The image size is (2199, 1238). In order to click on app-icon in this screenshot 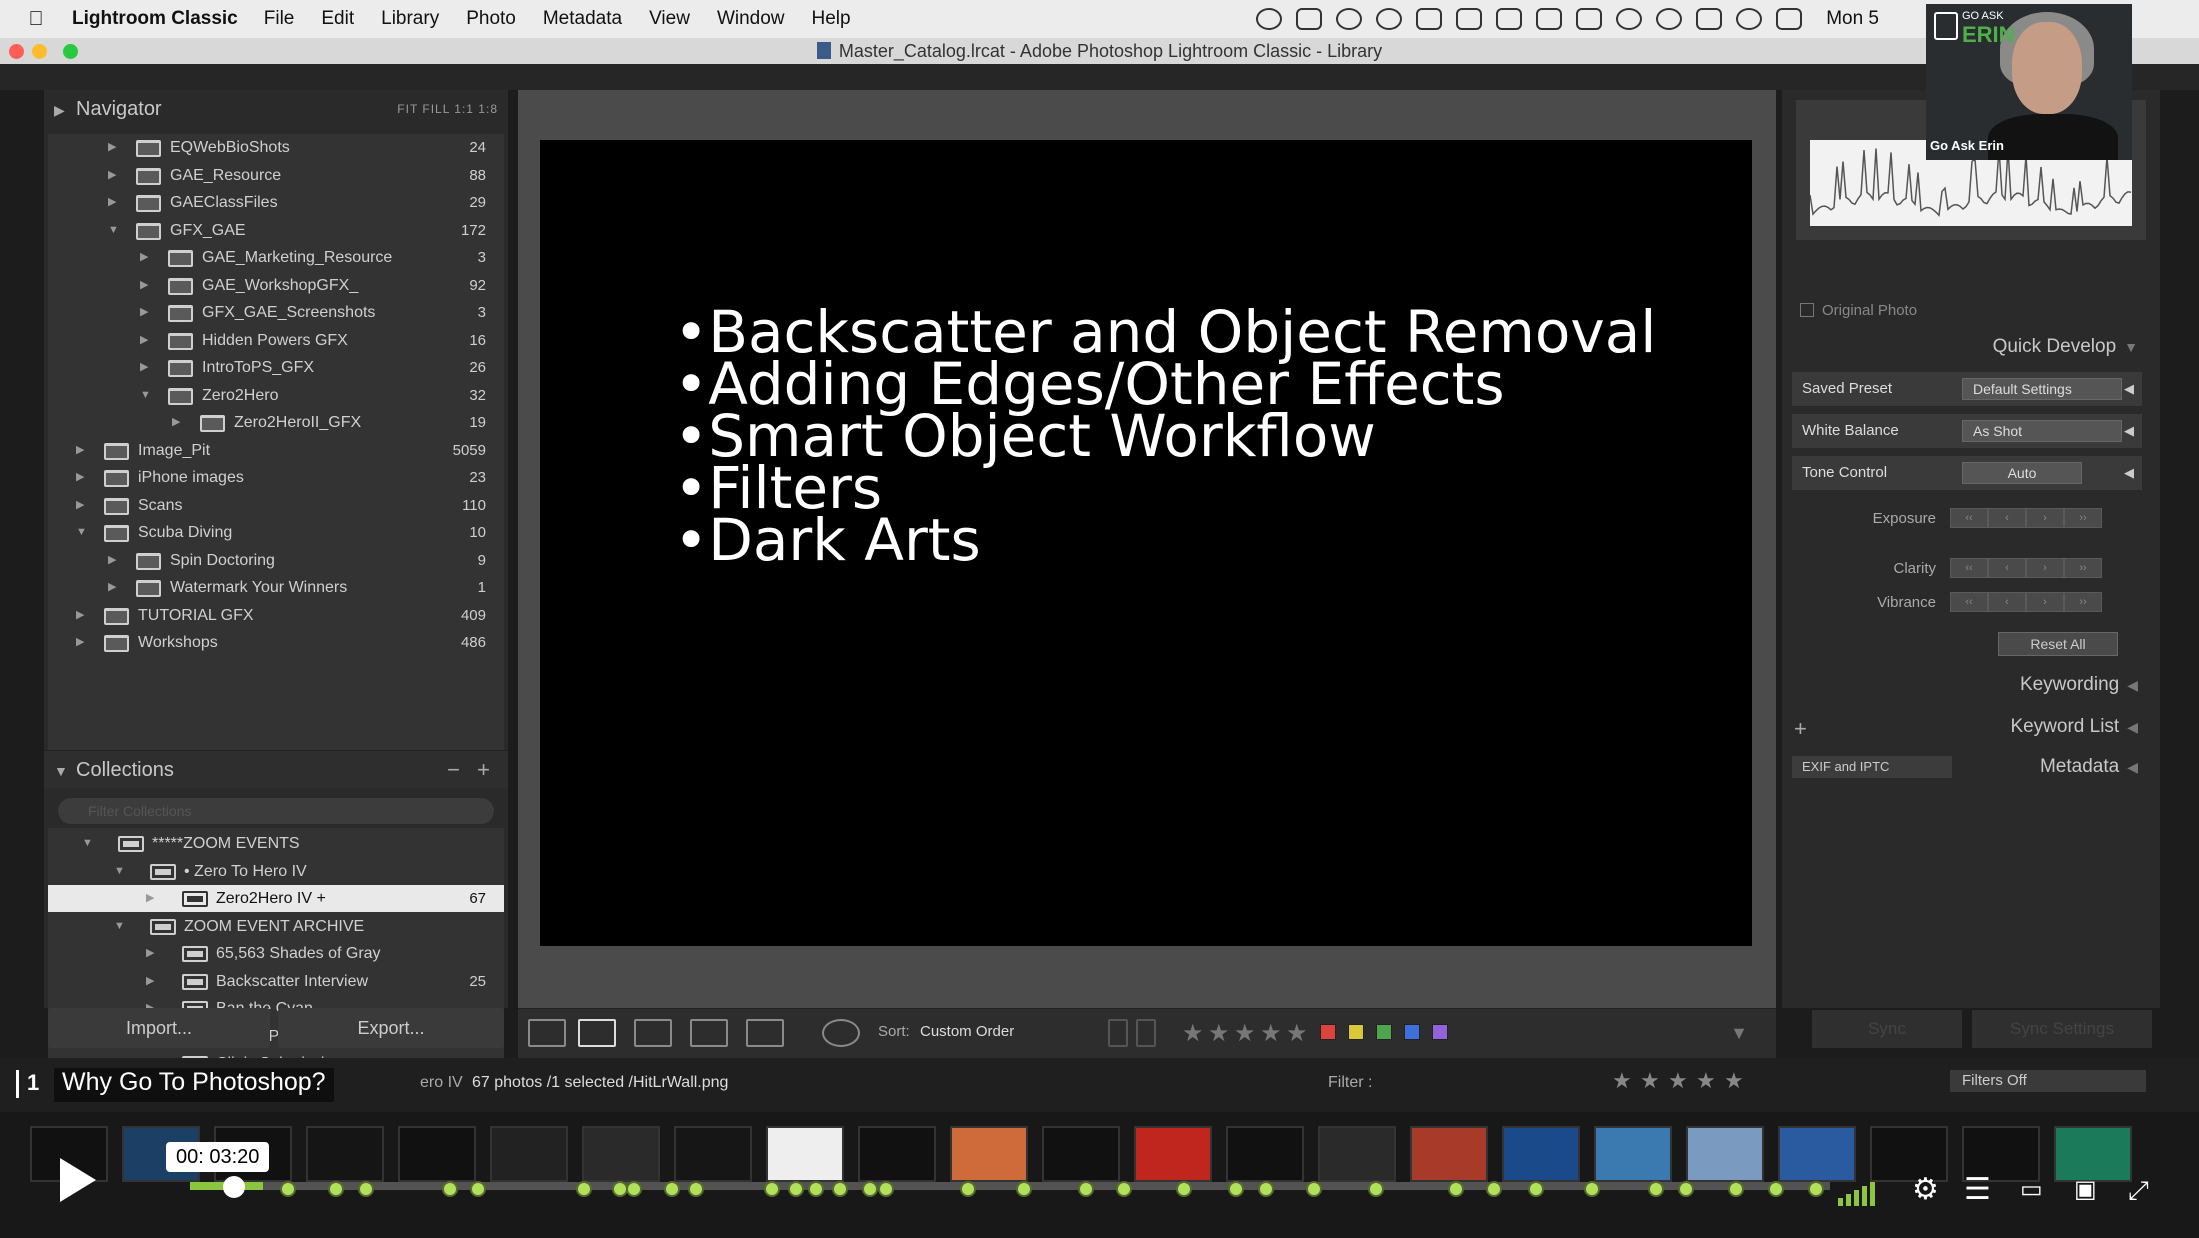, I will do `click(1549, 19)`.